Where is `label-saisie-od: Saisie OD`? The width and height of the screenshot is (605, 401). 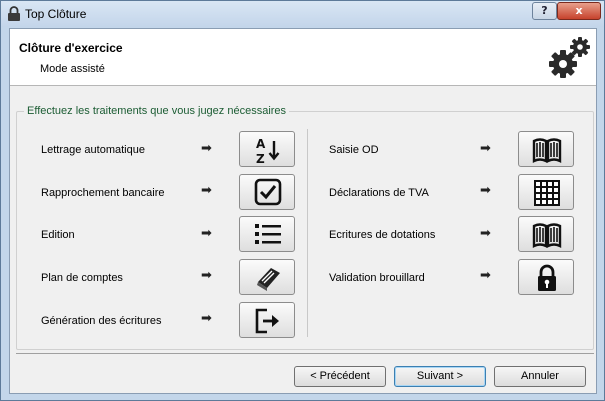 label-saisie-od: Saisie OD is located at coordinates (354, 150).